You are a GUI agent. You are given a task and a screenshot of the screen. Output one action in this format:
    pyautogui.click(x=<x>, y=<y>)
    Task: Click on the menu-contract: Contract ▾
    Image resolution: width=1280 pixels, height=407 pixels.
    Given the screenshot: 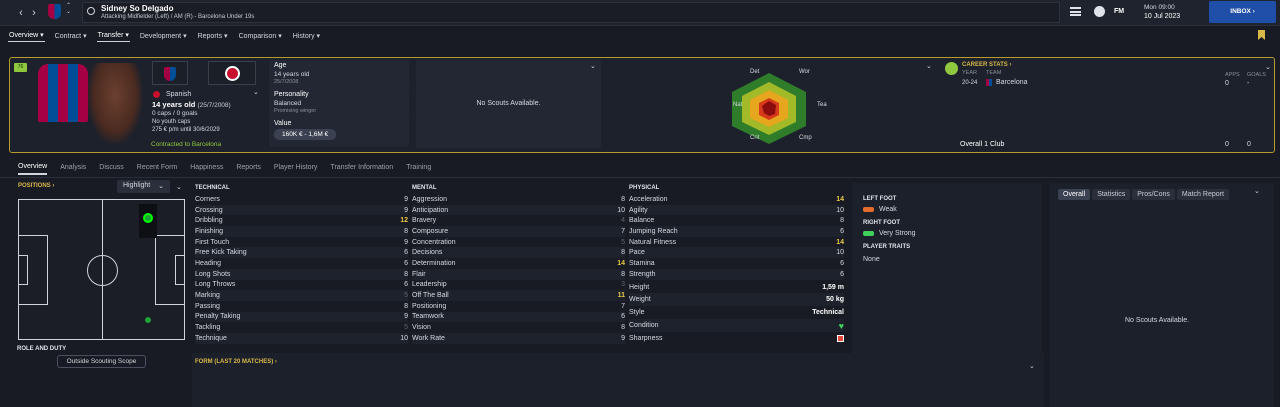 What is the action you would take?
    pyautogui.click(x=71, y=36)
    